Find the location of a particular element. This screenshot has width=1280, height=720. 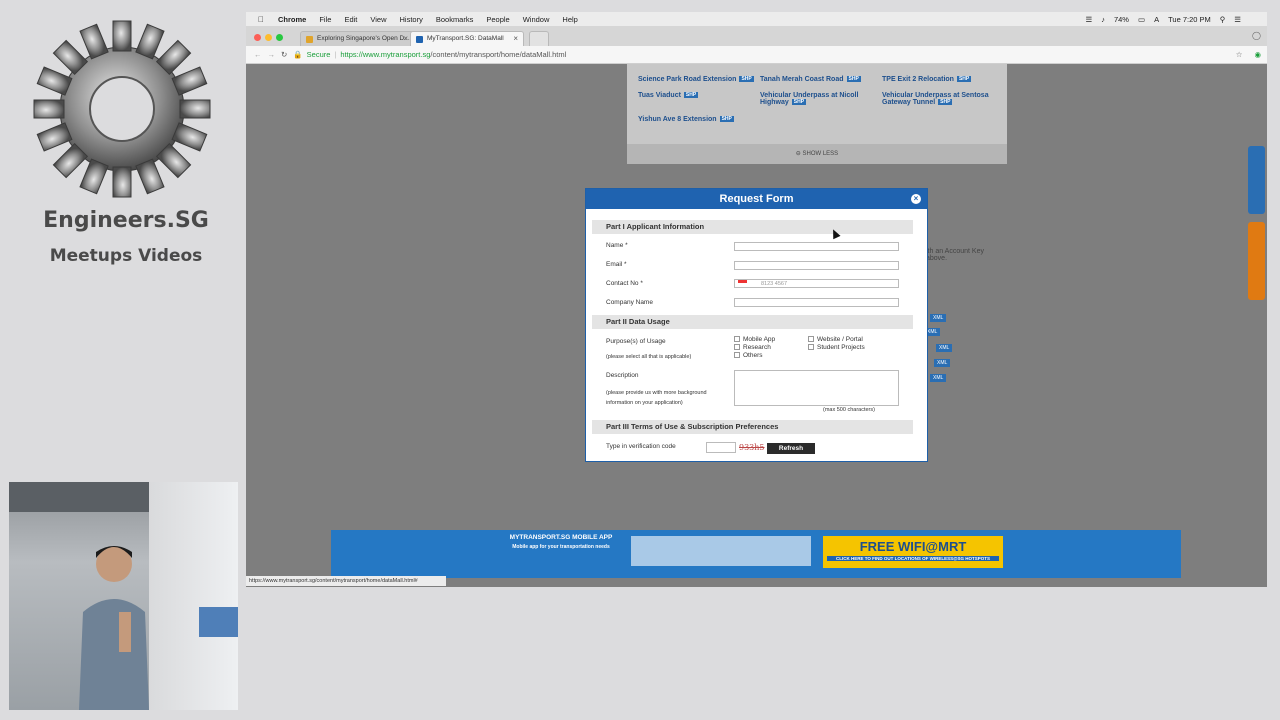

verification-label: Type in verification code is located at coordinates (641, 446).